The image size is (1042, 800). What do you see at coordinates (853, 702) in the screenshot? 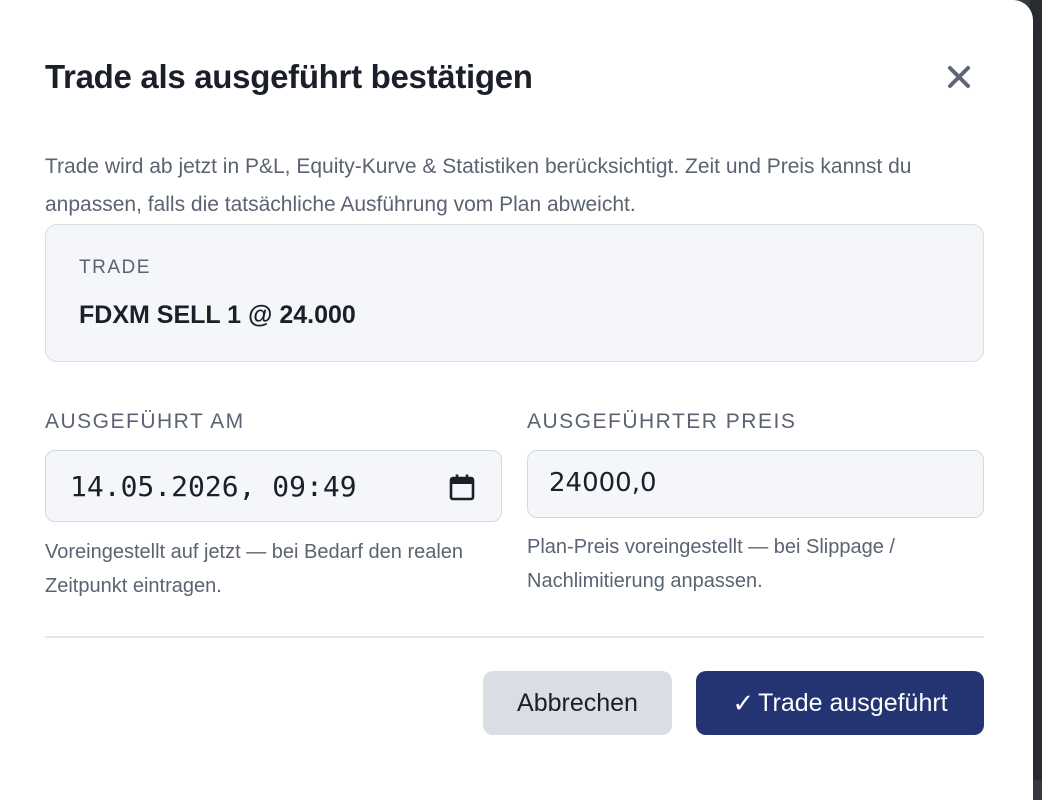
I see `confirm-trade-label: Trade ausgeführt` at bounding box center [853, 702].